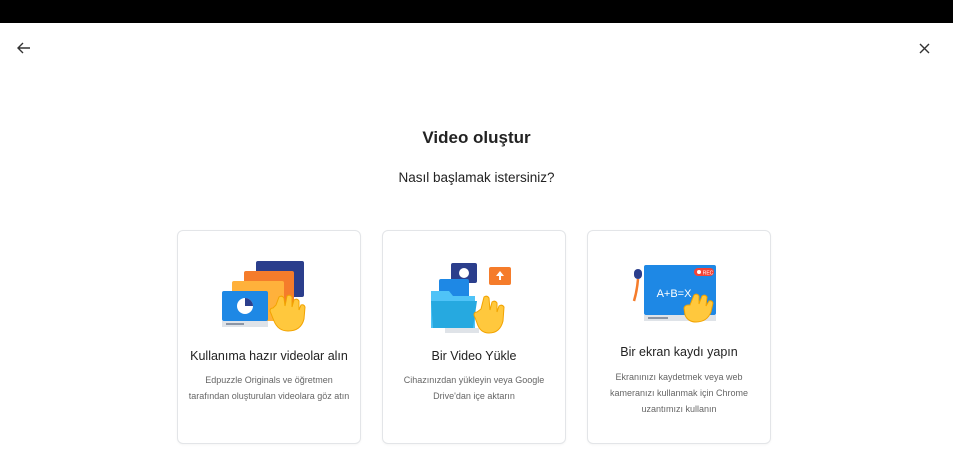 This screenshot has width=953, height=456. Describe the element at coordinates (264, 296) in the screenshot. I see `video-library-illustration` at that location.